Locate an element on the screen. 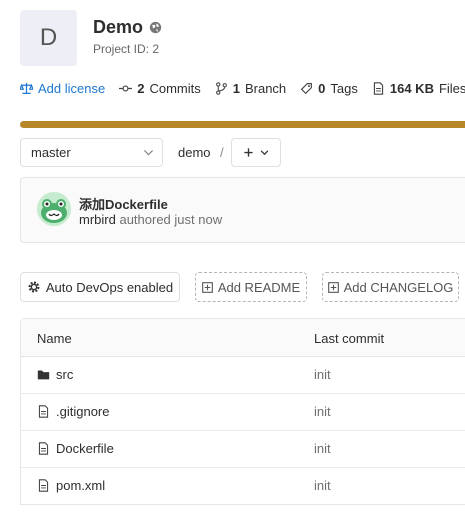 This screenshot has height=519, width=465. file-name: .gitignore is located at coordinates (83, 411).